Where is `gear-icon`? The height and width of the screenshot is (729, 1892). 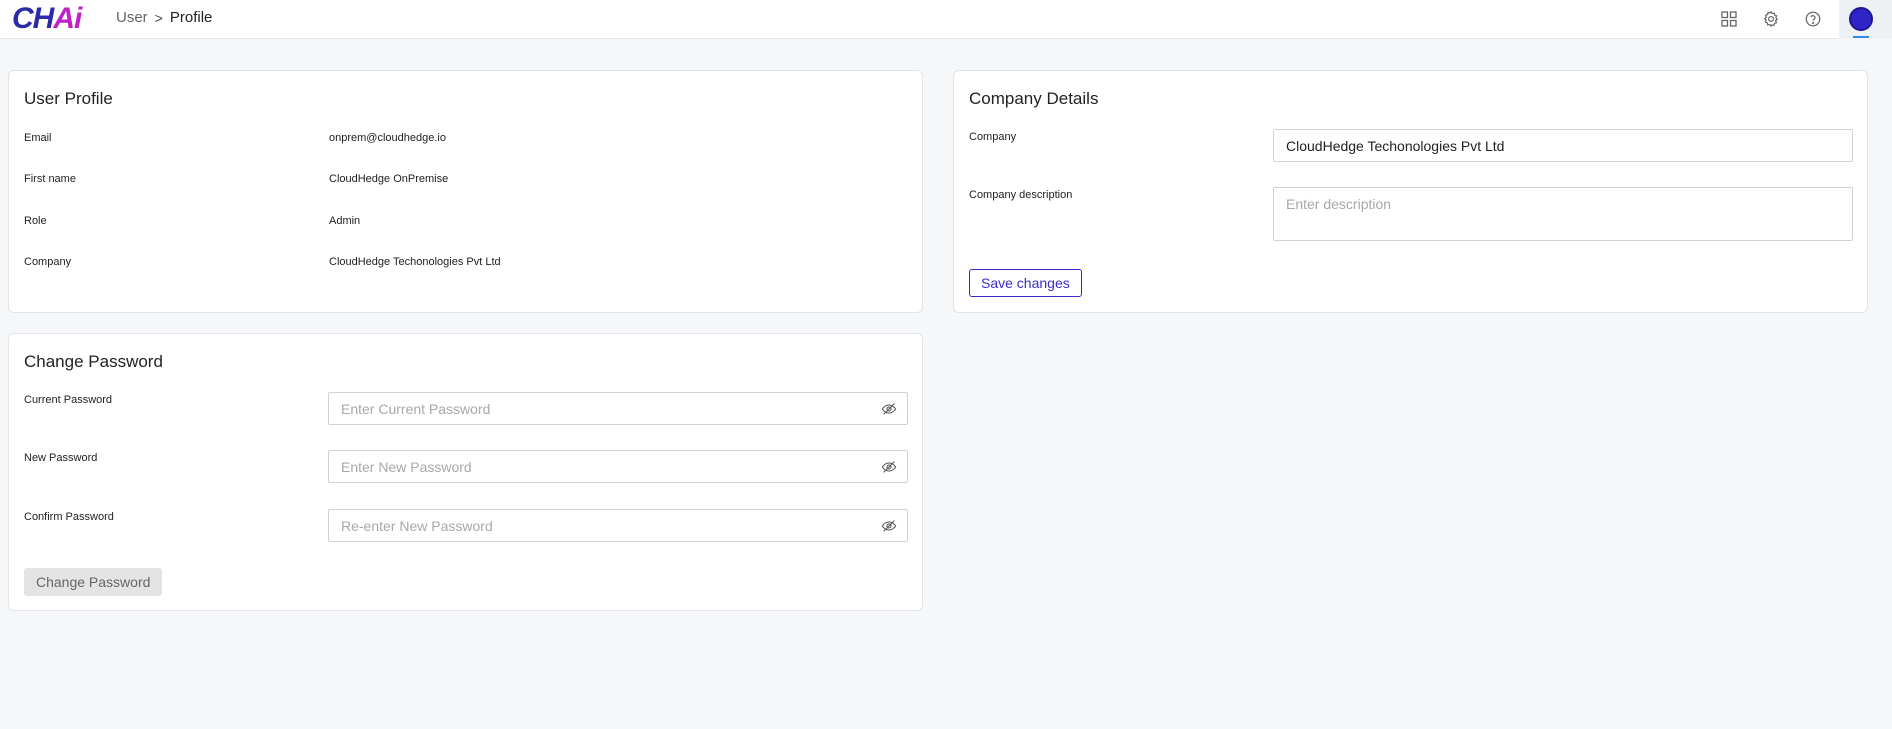
gear-icon is located at coordinates (1771, 19).